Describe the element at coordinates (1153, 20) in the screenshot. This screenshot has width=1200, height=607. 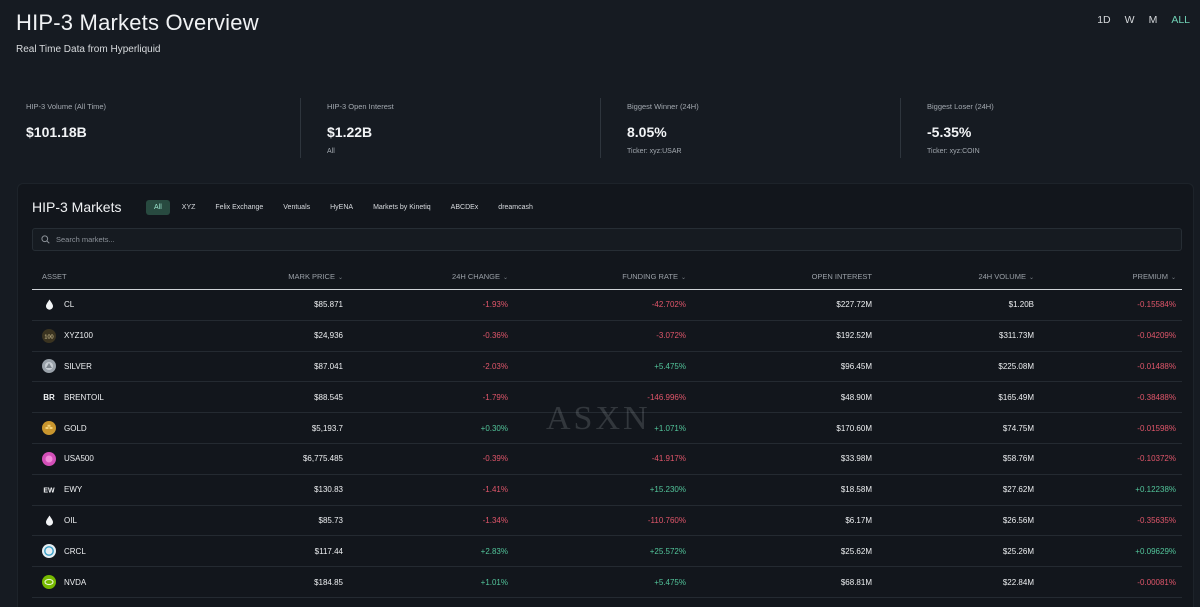
I see `range-tab-m: M` at that location.